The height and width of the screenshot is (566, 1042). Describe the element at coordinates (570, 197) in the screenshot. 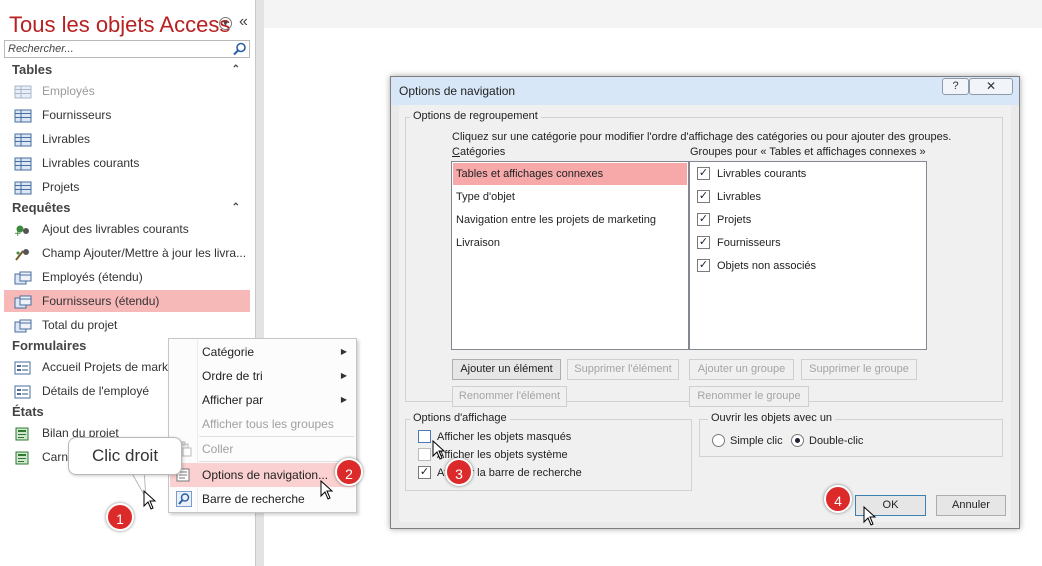

I see `list-item: Type d'objet` at that location.